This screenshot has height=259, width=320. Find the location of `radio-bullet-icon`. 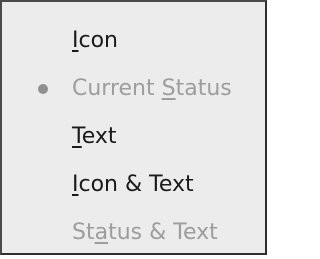

radio-bullet-icon is located at coordinates (43, 89).